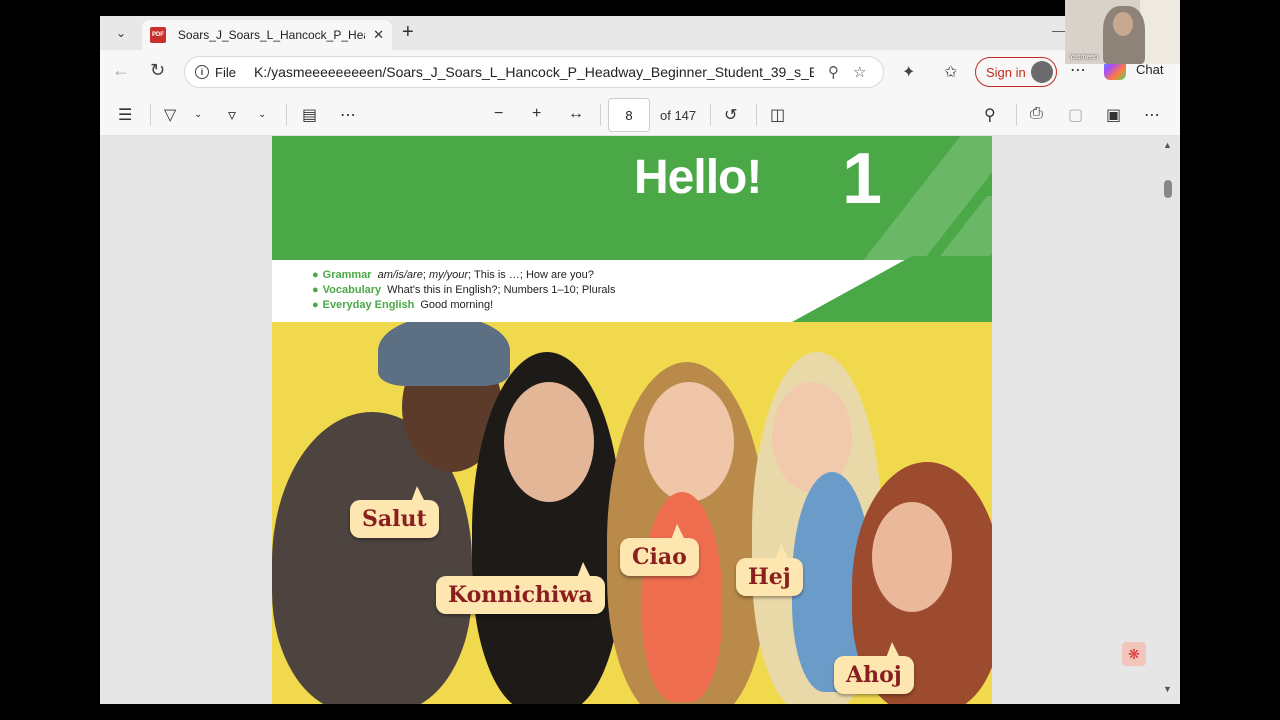  What do you see at coordinates (659, 550) in the screenshot?
I see `greeting-bubble: Ciao` at bounding box center [659, 550].